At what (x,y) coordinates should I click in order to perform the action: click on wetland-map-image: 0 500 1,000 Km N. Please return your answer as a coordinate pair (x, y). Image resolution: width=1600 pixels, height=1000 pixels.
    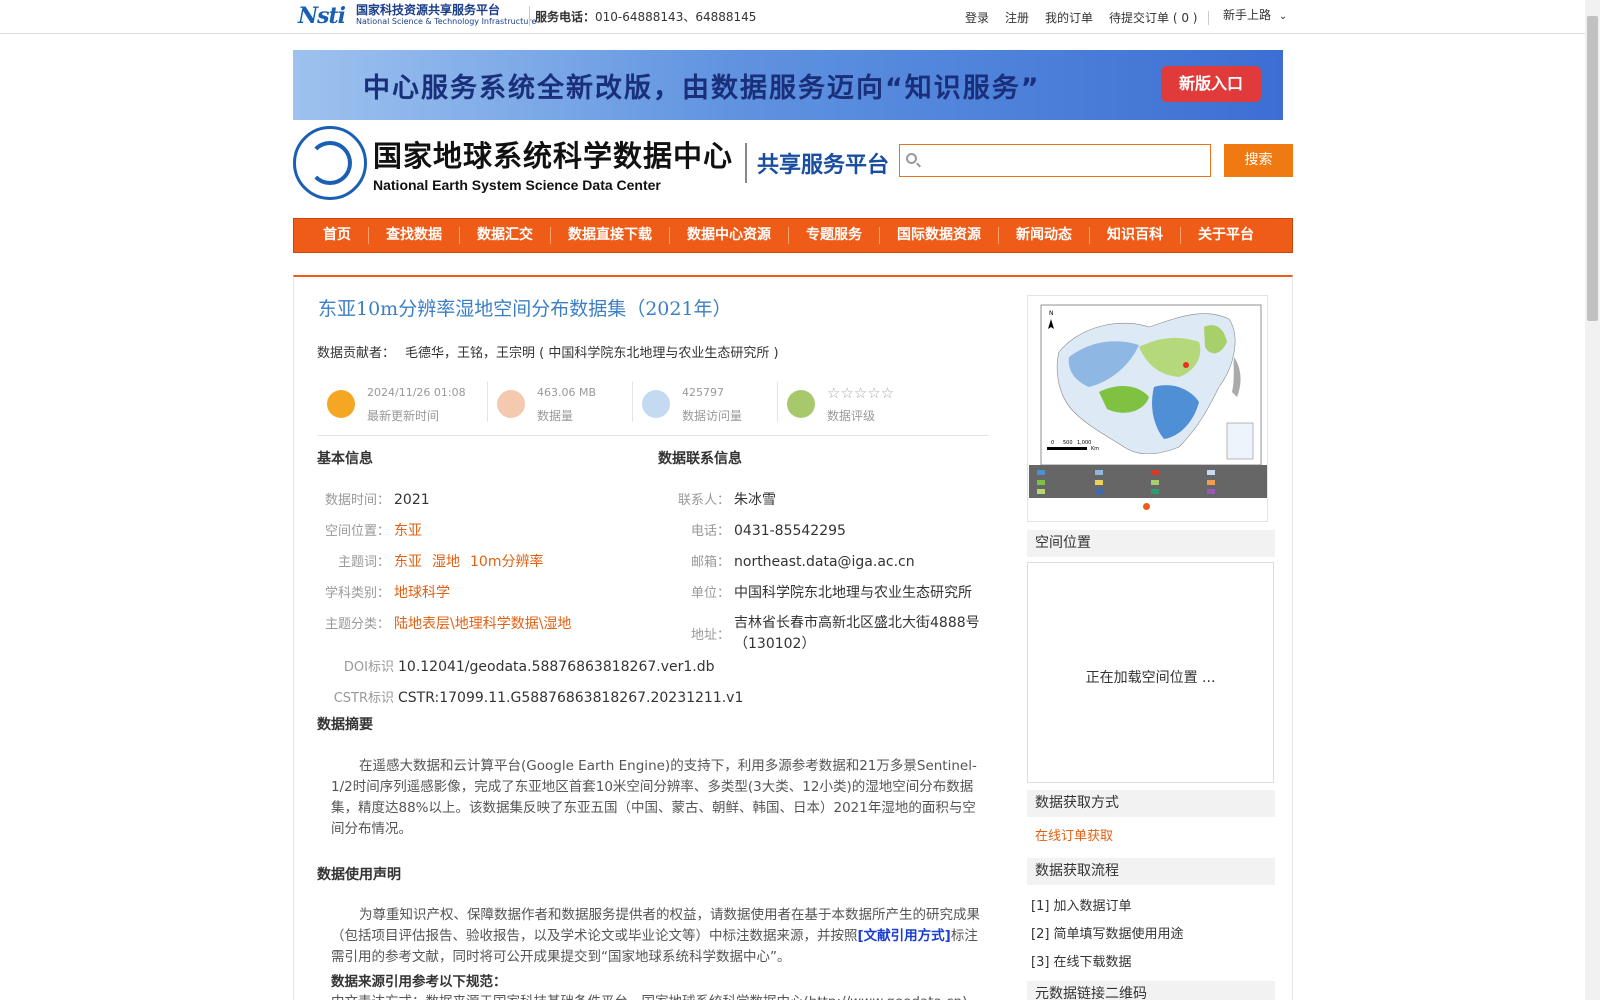
    Looking at the image, I should click on (1148, 397).